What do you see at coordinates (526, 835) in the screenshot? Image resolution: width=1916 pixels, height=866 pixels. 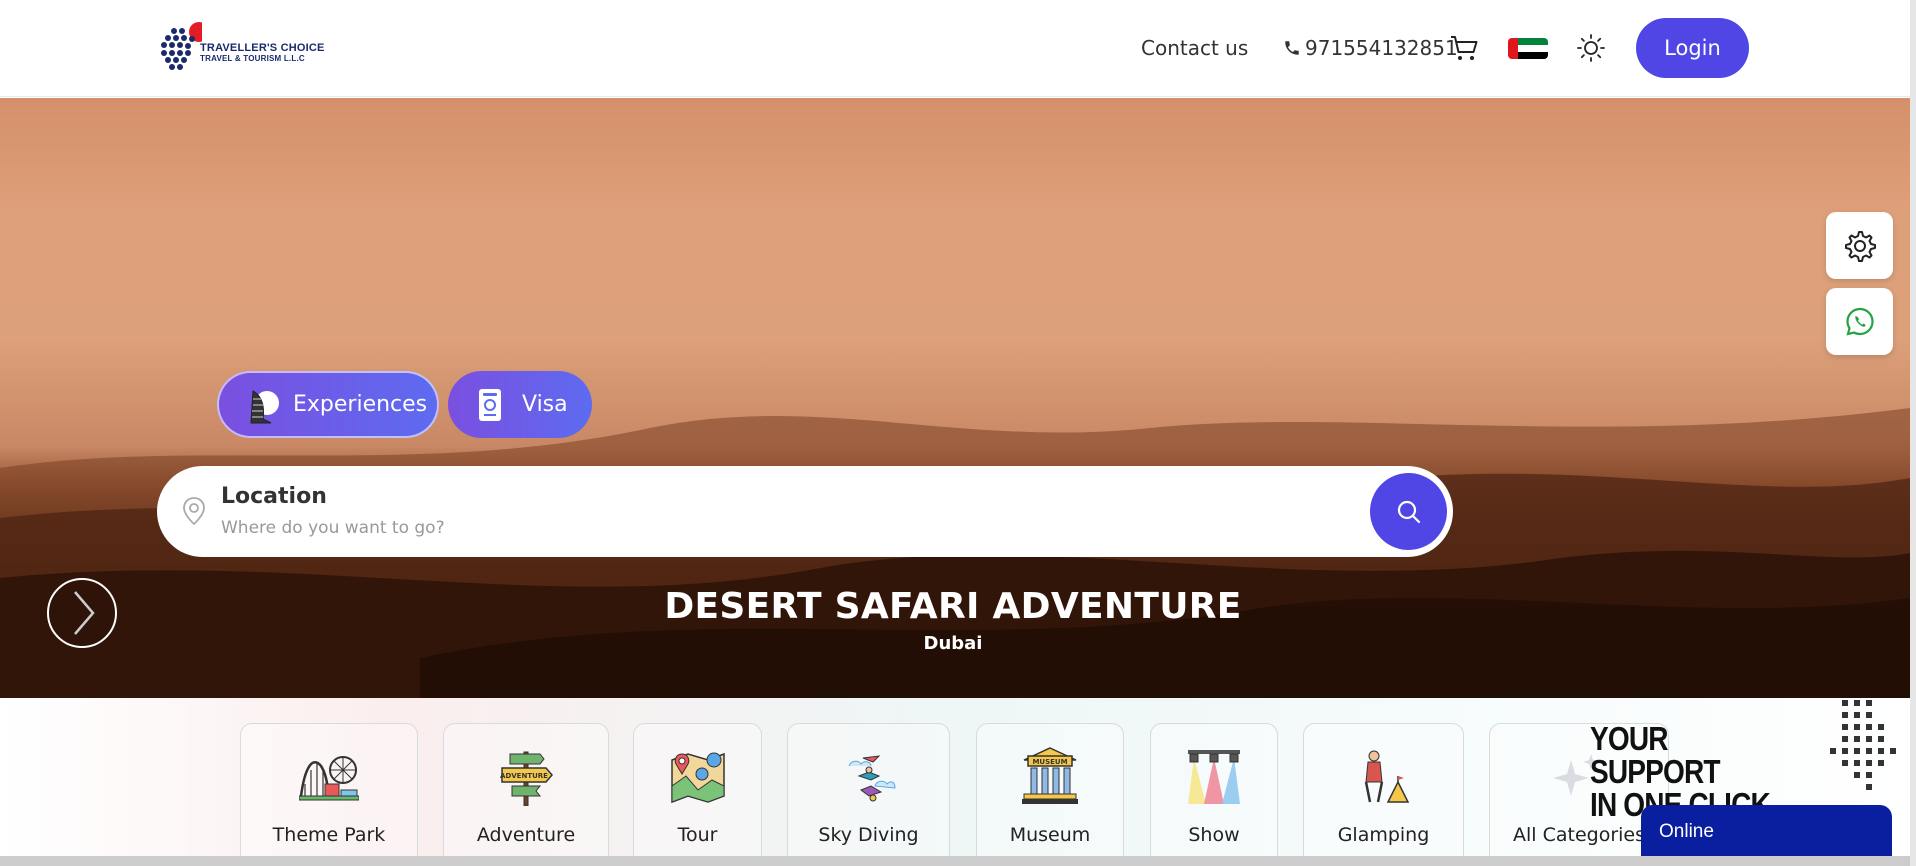 I see `category-label: Adventure` at bounding box center [526, 835].